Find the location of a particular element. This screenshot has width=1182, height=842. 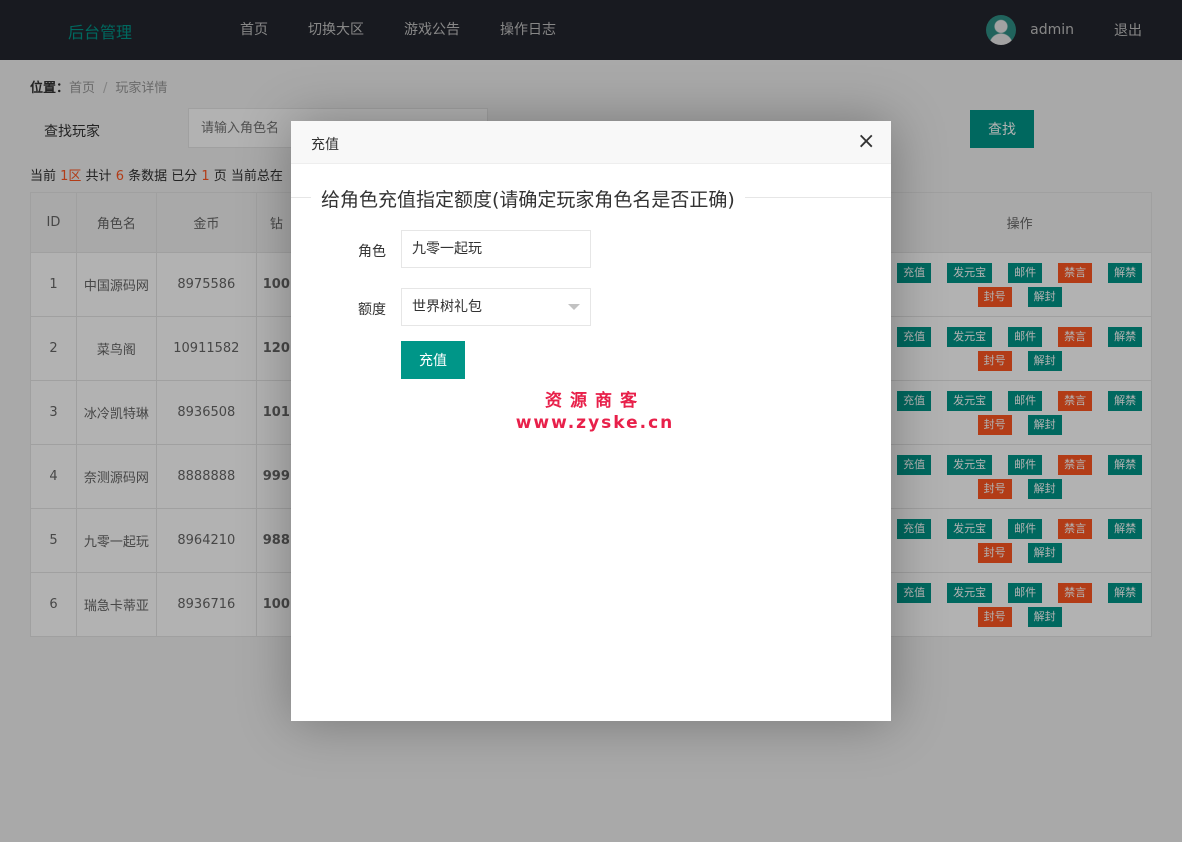

watermark: 资源商客 www.zyske.cn is located at coordinates (595, 409).